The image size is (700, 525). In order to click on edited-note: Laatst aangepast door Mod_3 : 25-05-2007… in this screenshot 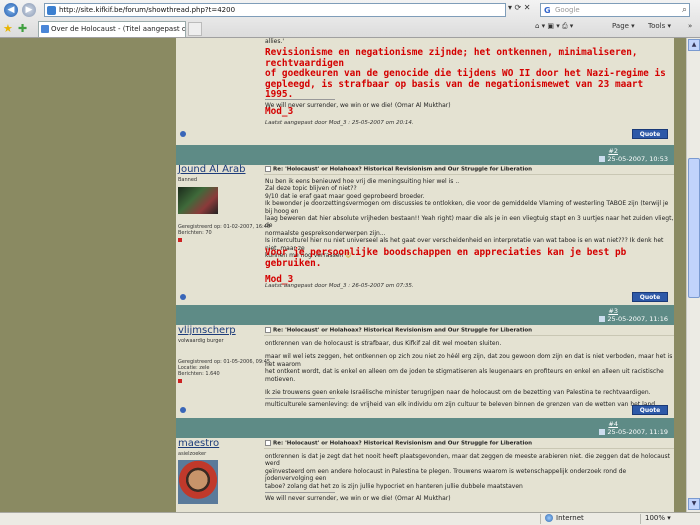, I will do `click(339, 123)`.